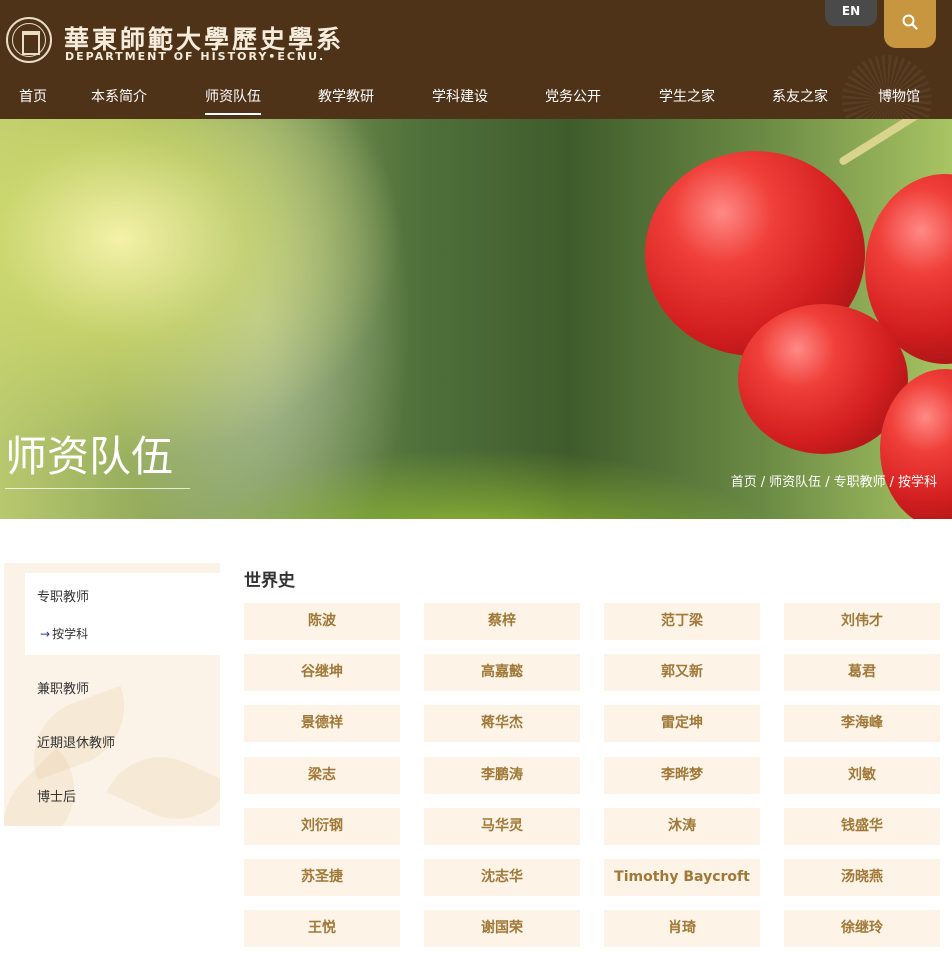  I want to click on nav-label: 教学教研, so click(346, 97).